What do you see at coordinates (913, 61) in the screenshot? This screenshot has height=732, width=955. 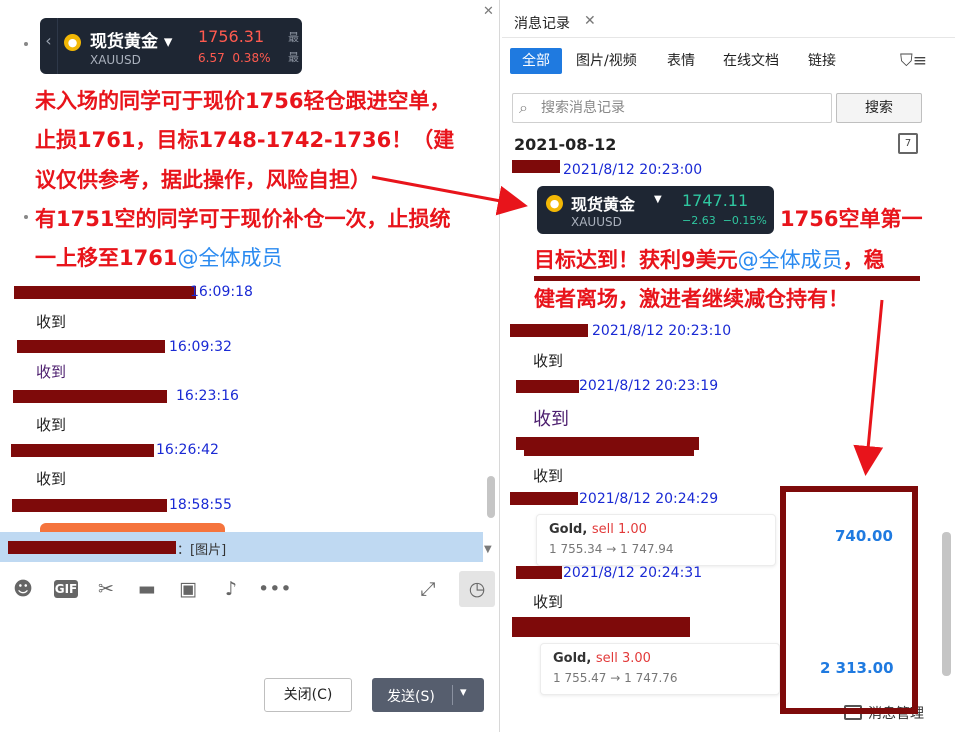 I see `filter-funnel-icon: ⛉≡` at bounding box center [913, 61].